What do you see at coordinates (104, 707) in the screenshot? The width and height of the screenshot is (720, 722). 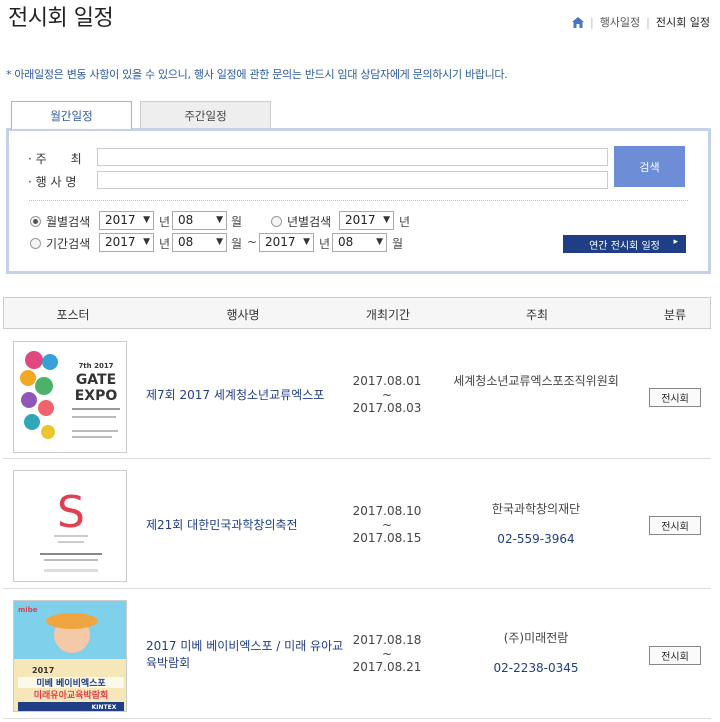 I see `svg-text: KINTEX` at bounding box center [104, 707].